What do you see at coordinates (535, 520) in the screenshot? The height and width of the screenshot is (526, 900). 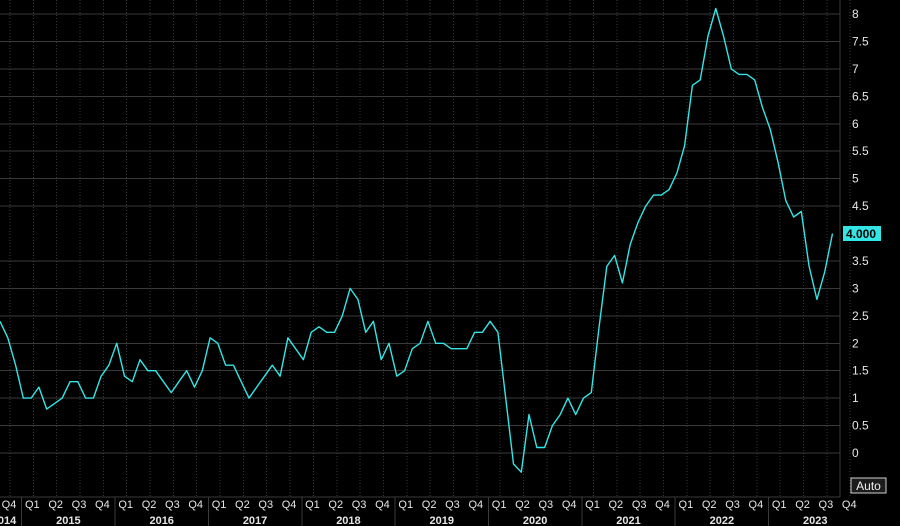 I see `x-tick-year: 2020` at bounding box center [535, 520].